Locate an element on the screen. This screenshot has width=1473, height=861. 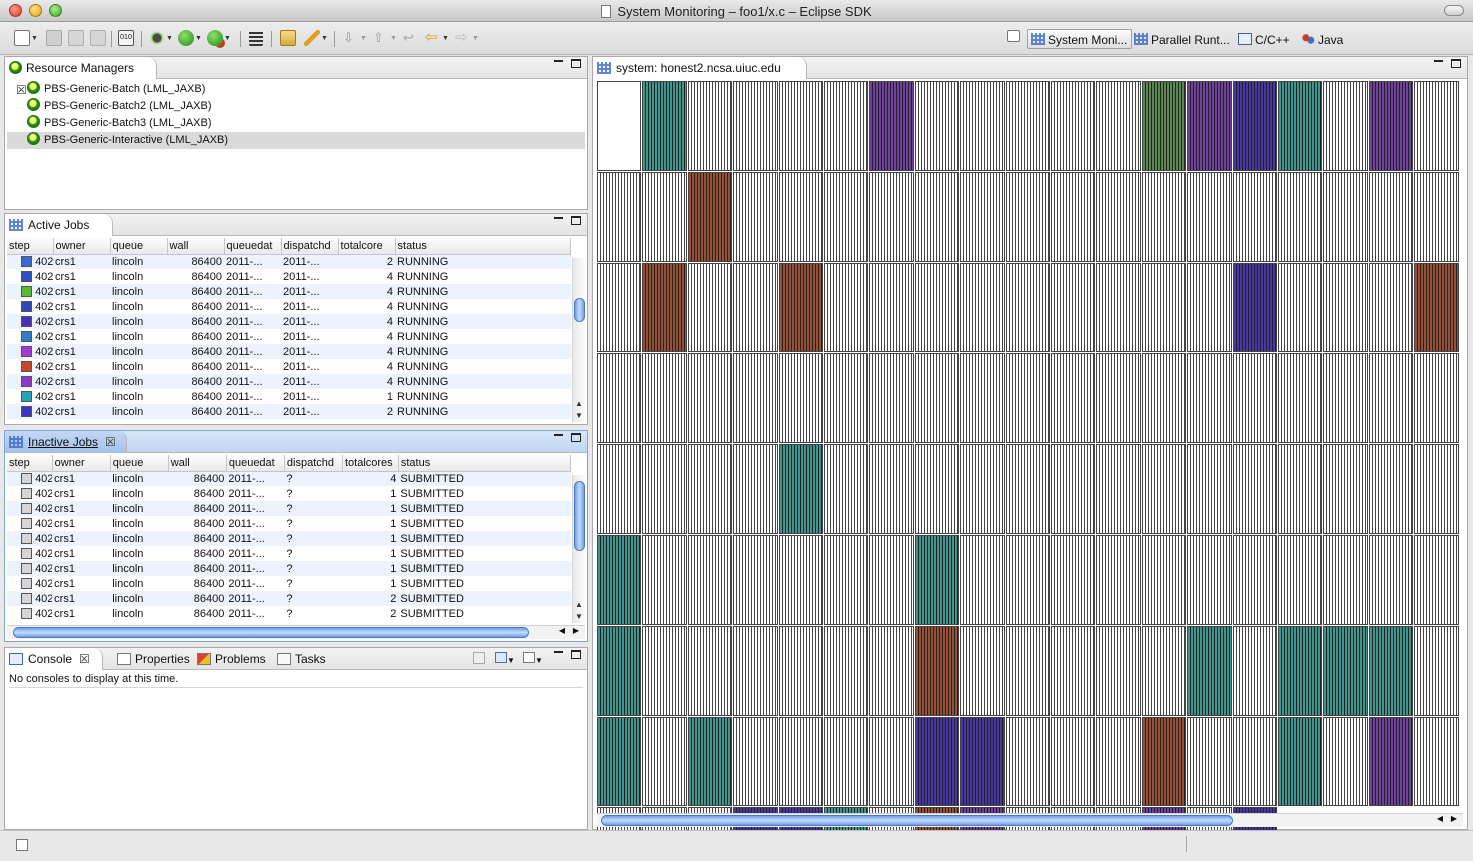
open-perspective-icon is located at coordinates (1013, 39).